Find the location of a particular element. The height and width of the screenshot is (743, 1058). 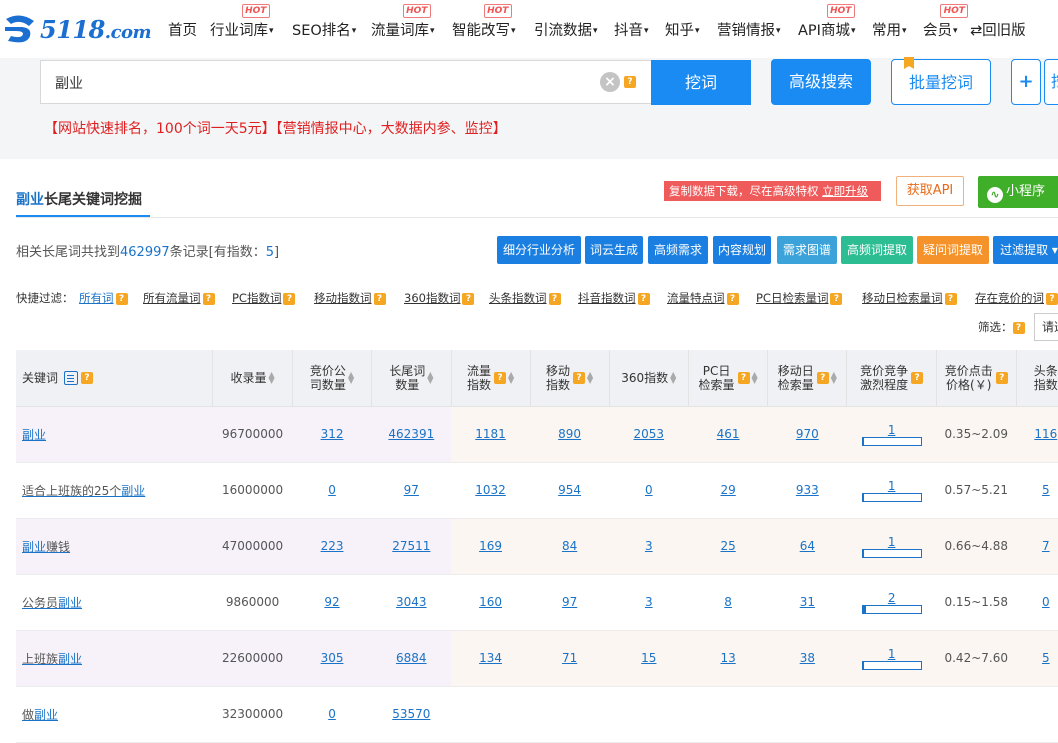

cell-value: 116 is located at coordinates (1045, 434).